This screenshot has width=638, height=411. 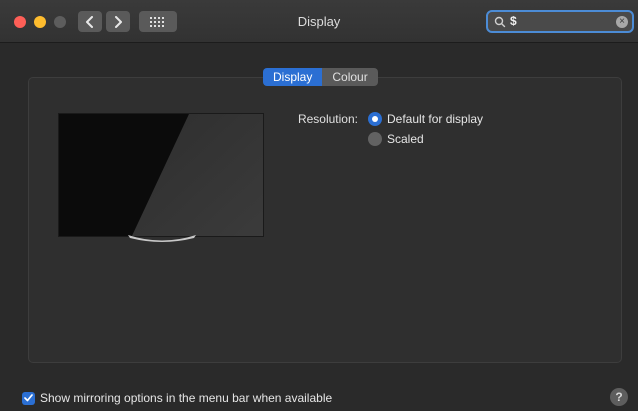 I want to click on help-button: ?, so click(x=619, y=397).